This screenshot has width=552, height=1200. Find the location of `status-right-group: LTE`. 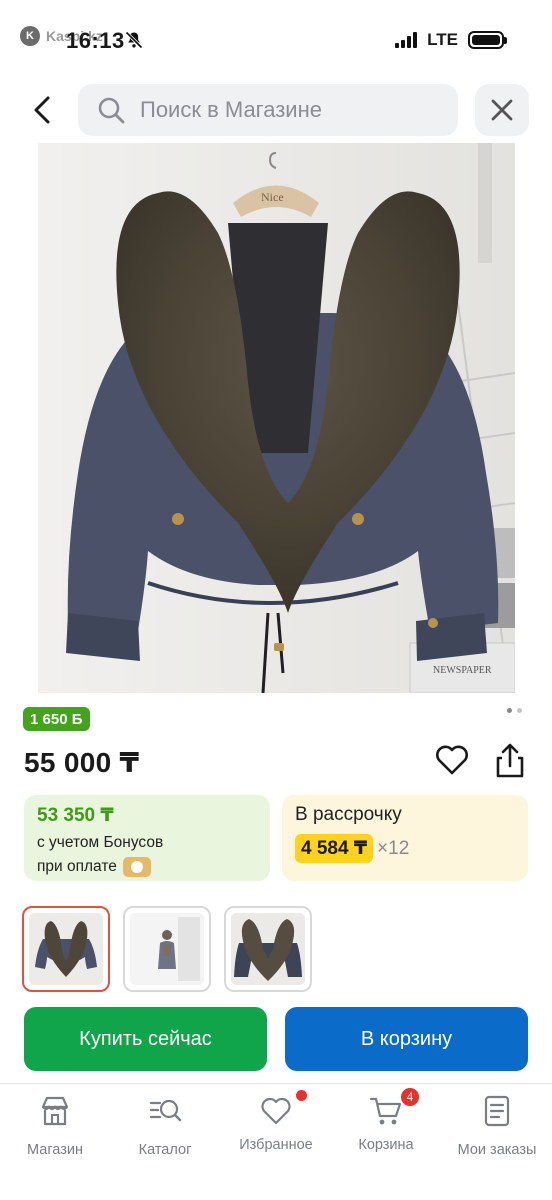

status-right-group: LTE is located at coordinates (451, 40).